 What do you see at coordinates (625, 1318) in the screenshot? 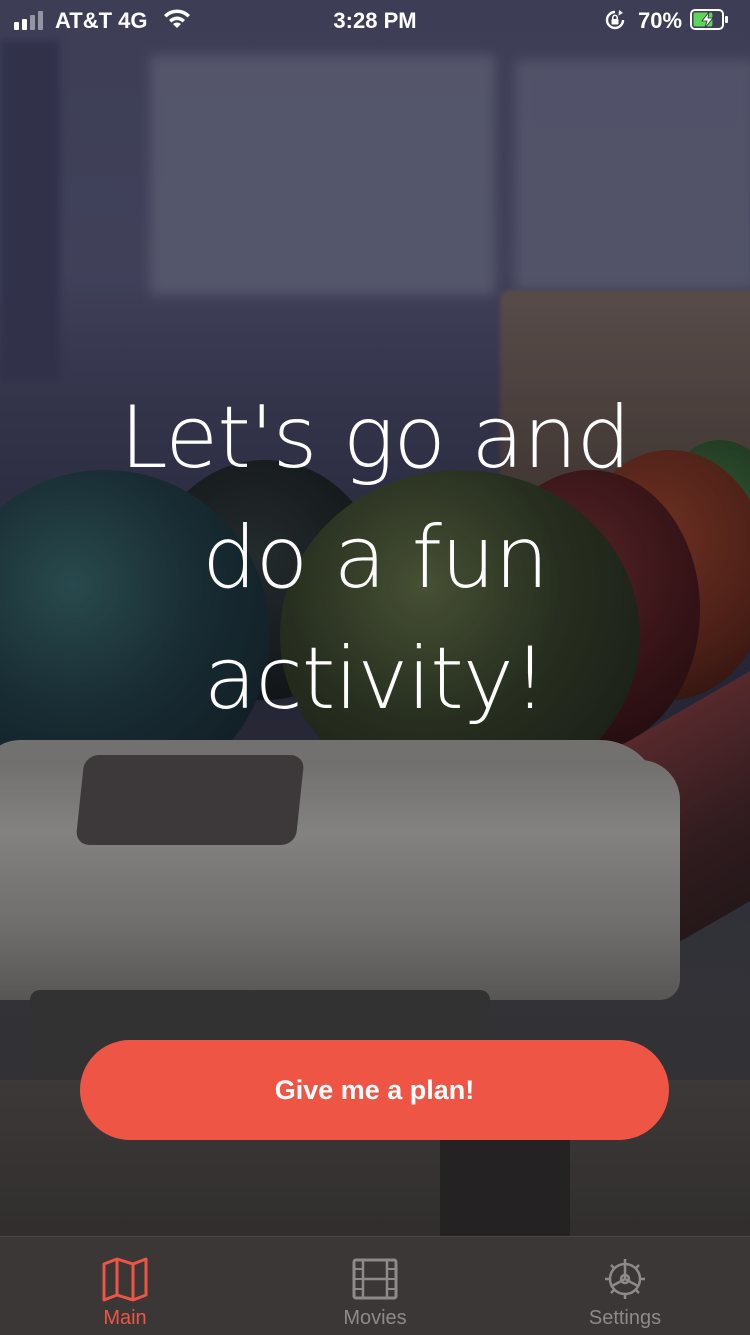
I see `tab-label: Settings` at bounding box center [625, 1318].